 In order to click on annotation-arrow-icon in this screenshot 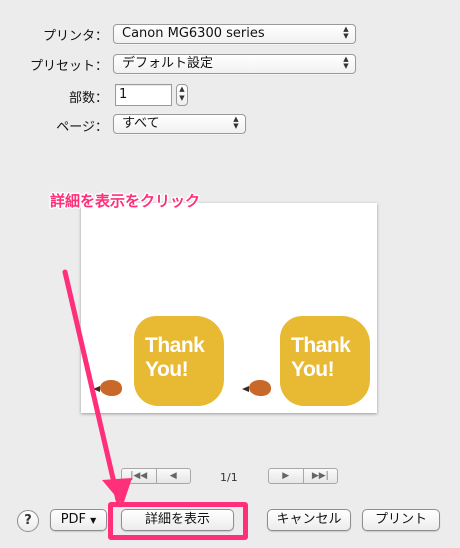, I will do `click(97, 387)`.